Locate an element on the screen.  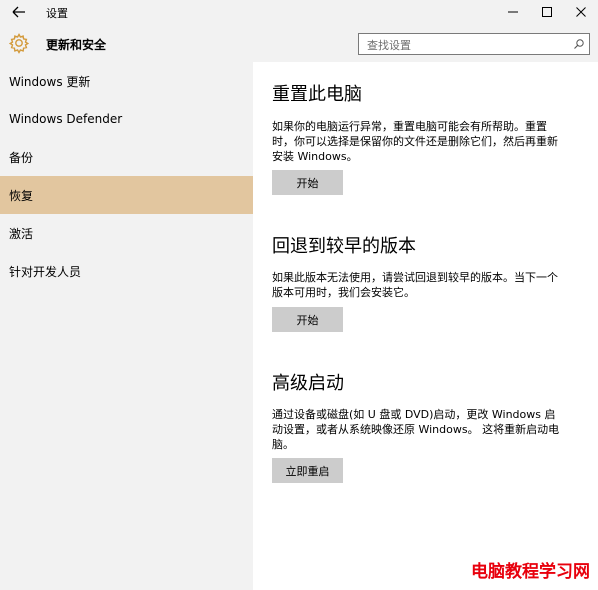
reset-pc-start-button: 开始 is located at coordinates (307, 182).